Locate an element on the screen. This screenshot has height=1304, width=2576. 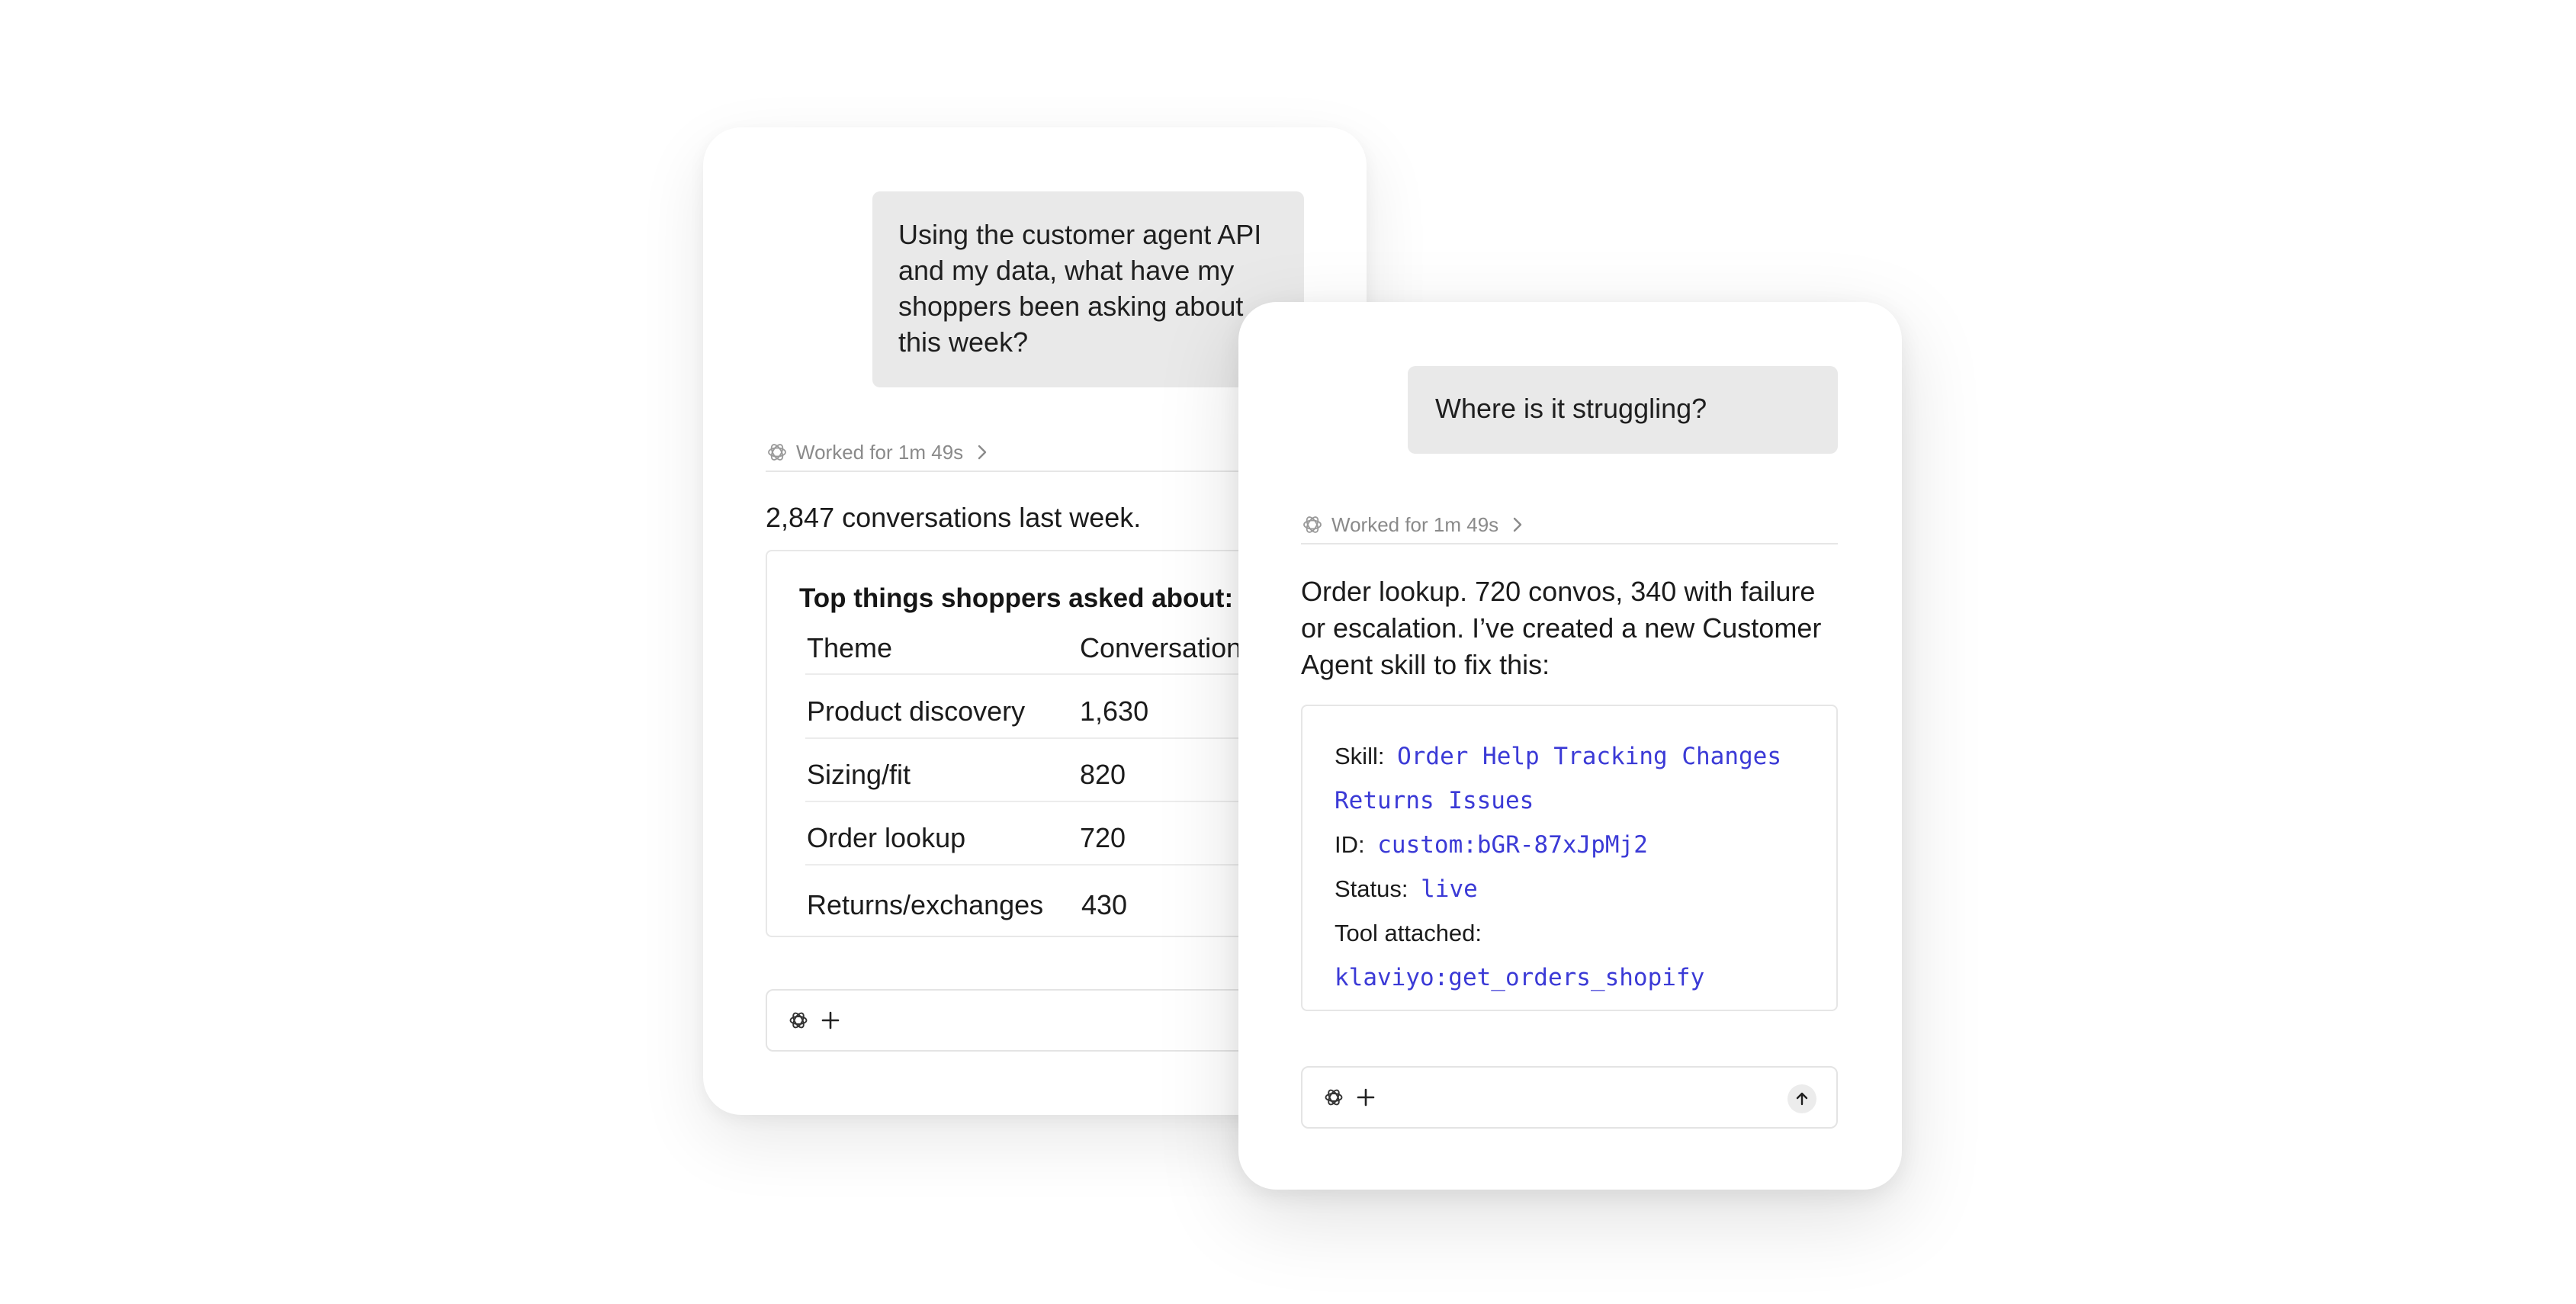
table-row-count: 1,630 is located at coordinates (1114, 711).